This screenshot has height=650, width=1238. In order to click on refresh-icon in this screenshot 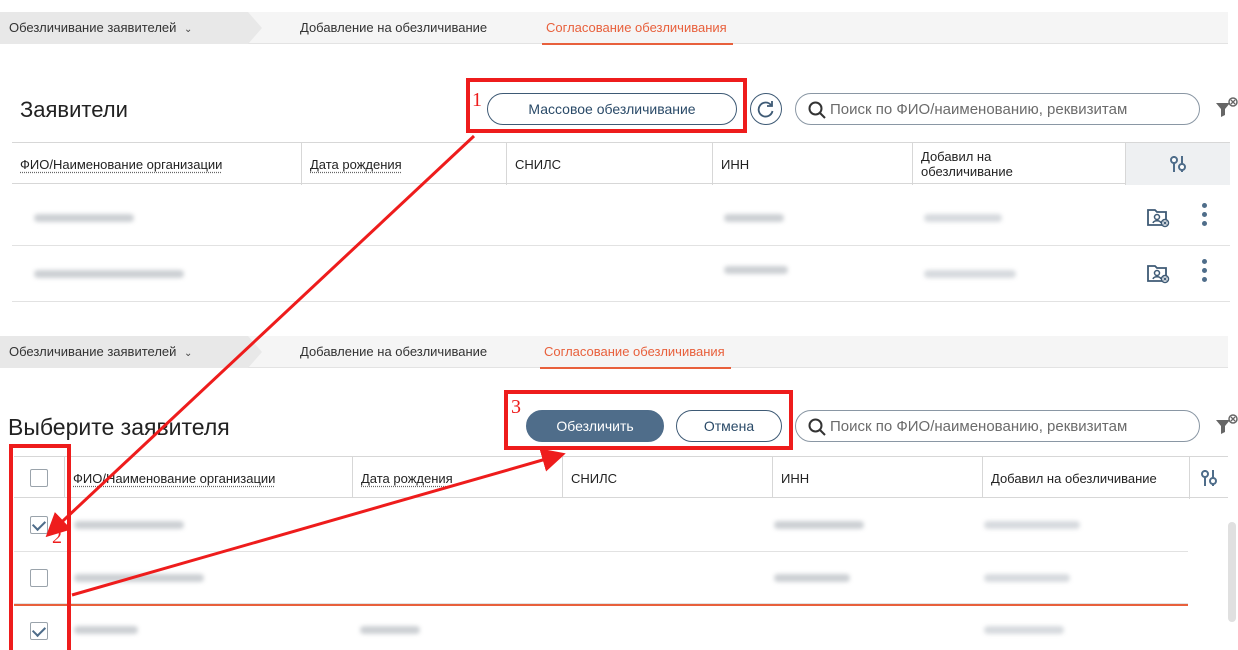, I will do `click(765, 109)`.